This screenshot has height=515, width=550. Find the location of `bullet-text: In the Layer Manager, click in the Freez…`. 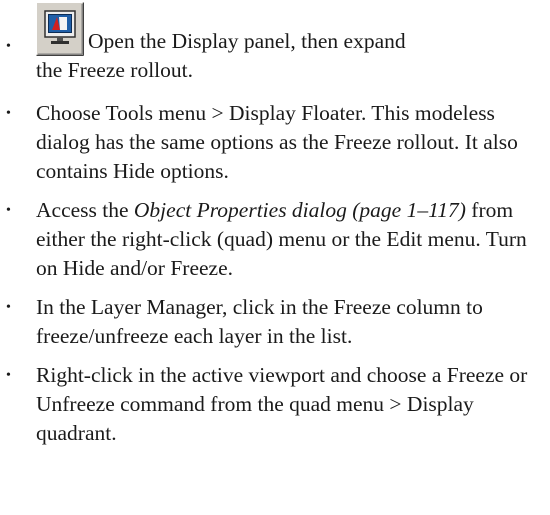

bullet-text: In the Layer Manager, click in the Freez… is located at coordinates (259, 321).